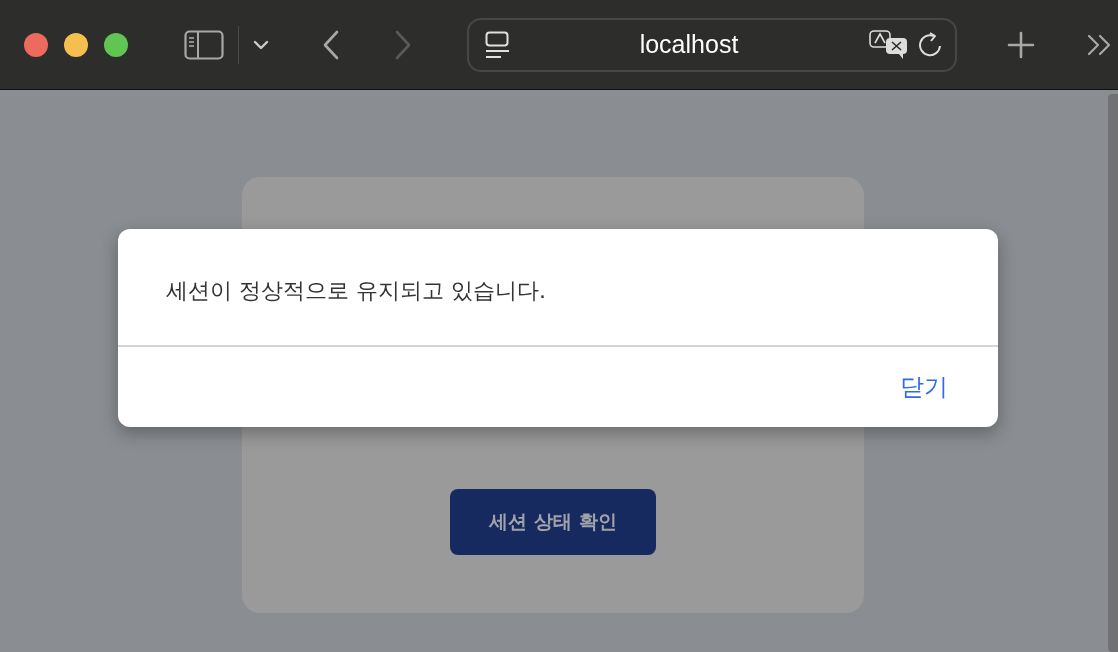 This screenshot has width=1118, height=652. Describe the element at coordinates (76, 44) in the screenshot. I see `minimize-window-button` at that location.